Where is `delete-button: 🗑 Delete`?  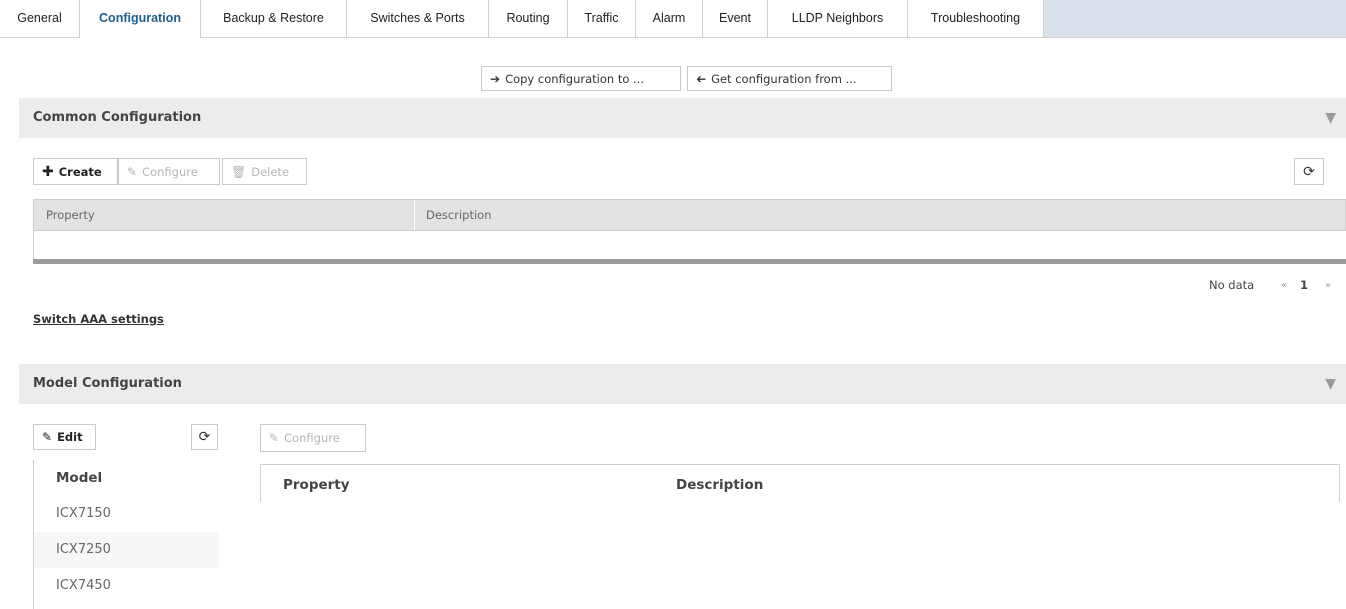
delete-button: 🗑 Delete is located at coordinates (264, 171).